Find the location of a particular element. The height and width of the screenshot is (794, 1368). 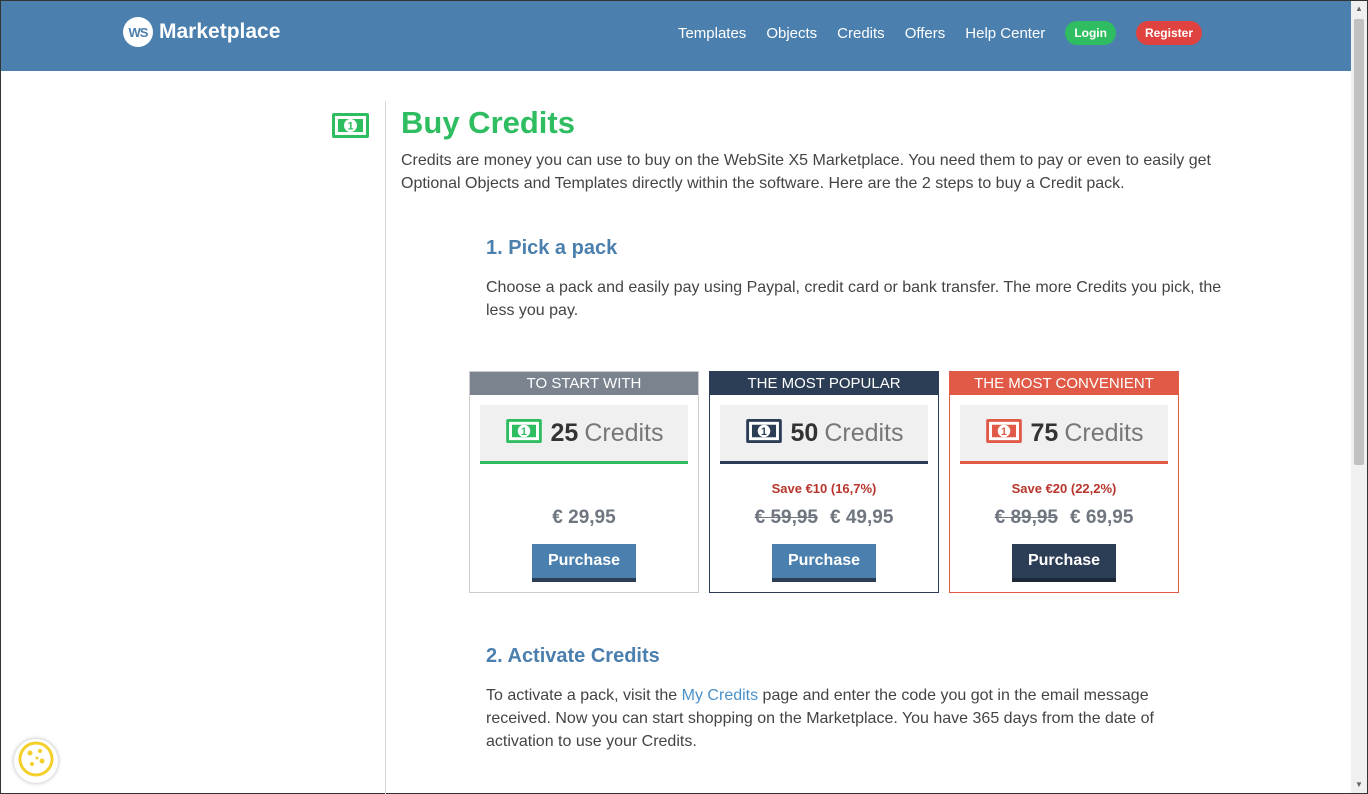

pack-label: TO START WITH is located at coordinates (584, 383).